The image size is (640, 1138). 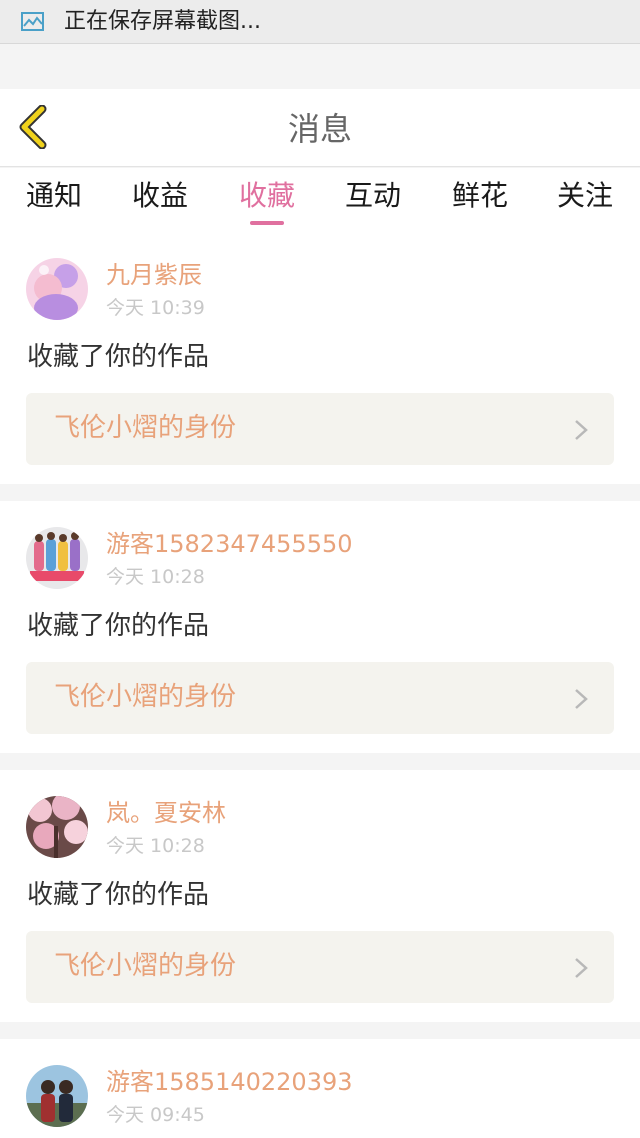 I want to click on tab-notifications: 通知, so click(x=54, y=203).